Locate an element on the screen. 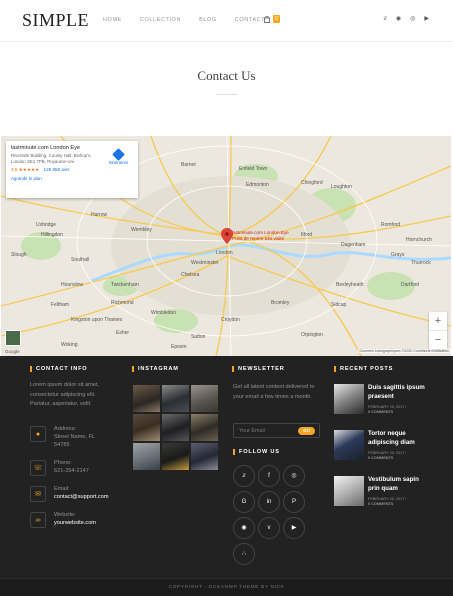  dribbble-icon: ◉ is located at coordinates (244, 528).